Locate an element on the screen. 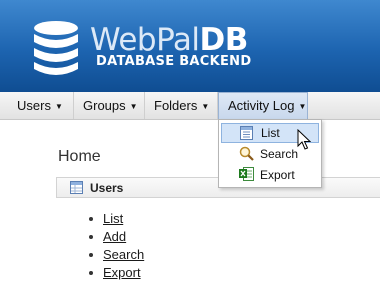 The width and height of the screenshot is (380, 293). logo-tagline: DATABASE BACKEND is located at coordinates (174, 61).